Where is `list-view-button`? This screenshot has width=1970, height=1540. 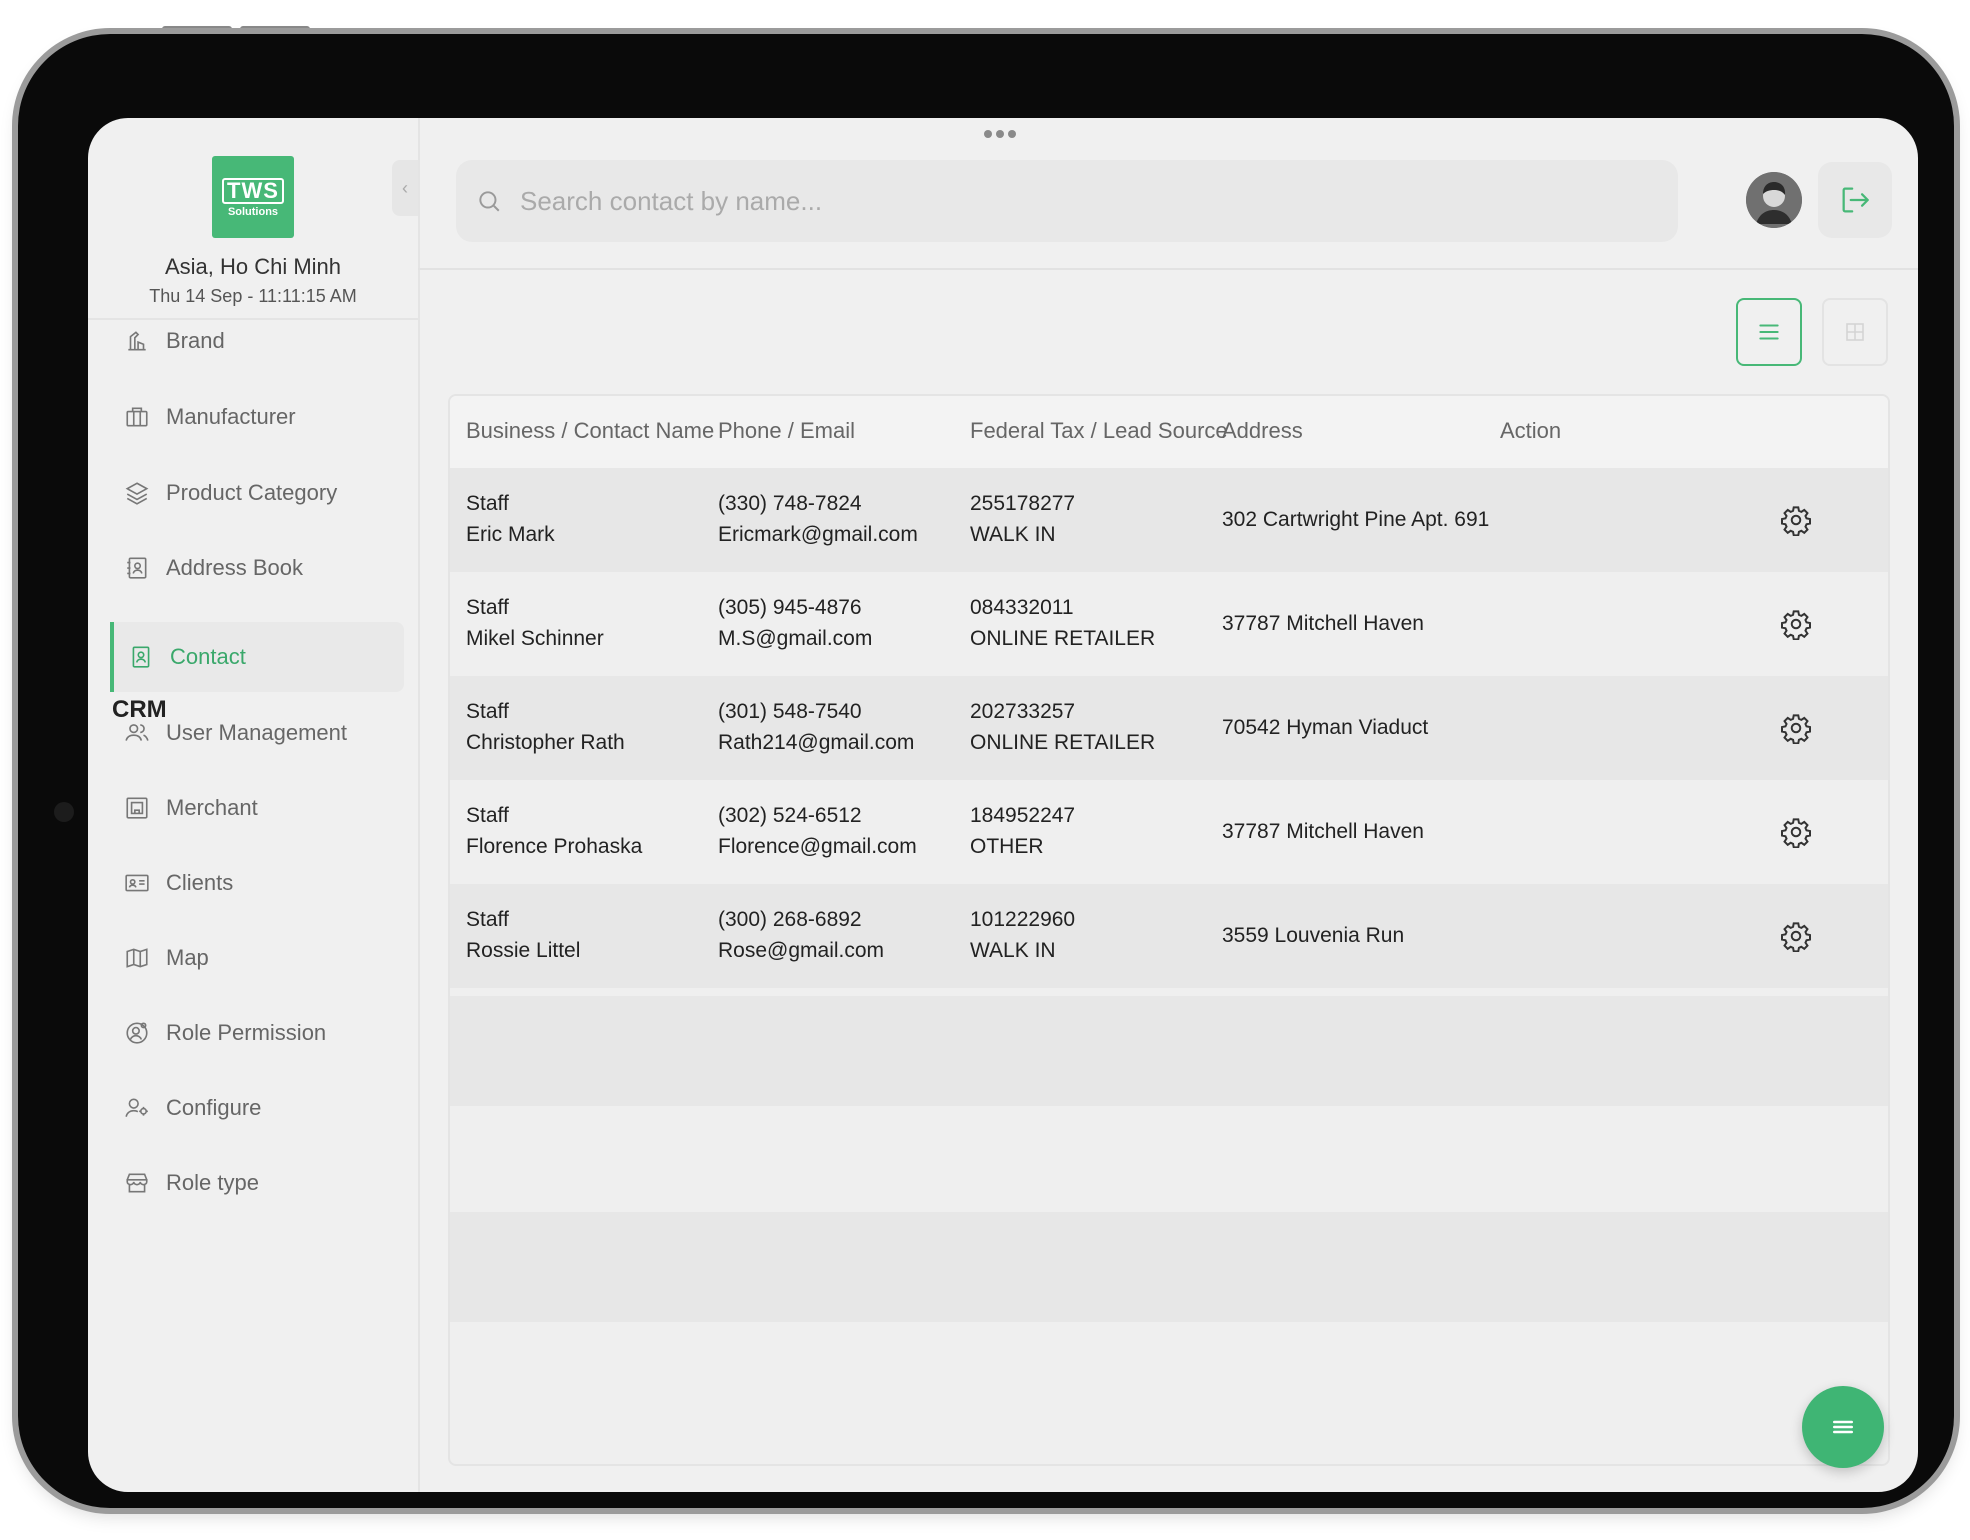
list-view-button is located at coordinates (1769, 332).